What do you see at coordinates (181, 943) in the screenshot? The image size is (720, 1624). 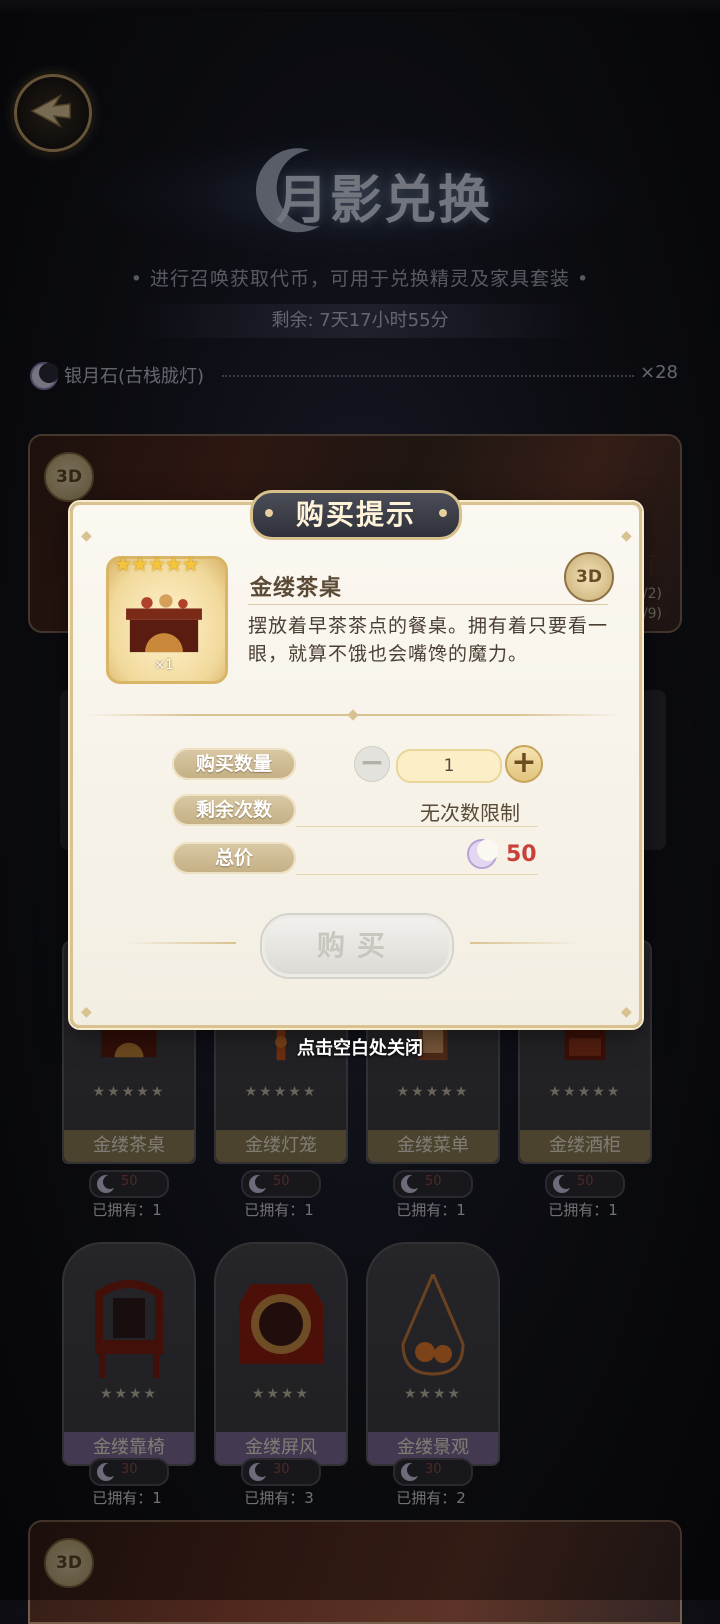 I see `buy-decoration-left` at bounding box center [181, 943].